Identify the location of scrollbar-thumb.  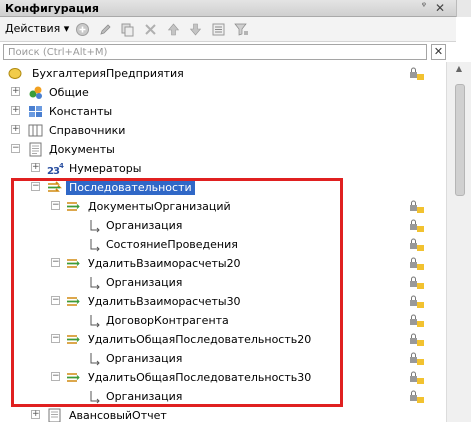
(460, 140).